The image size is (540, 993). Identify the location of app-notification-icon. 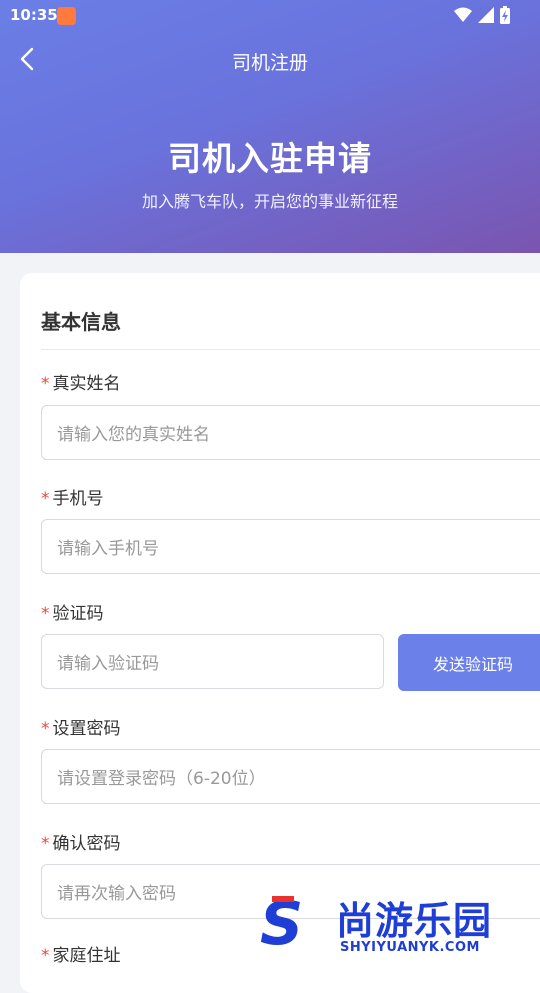
(66, 16).